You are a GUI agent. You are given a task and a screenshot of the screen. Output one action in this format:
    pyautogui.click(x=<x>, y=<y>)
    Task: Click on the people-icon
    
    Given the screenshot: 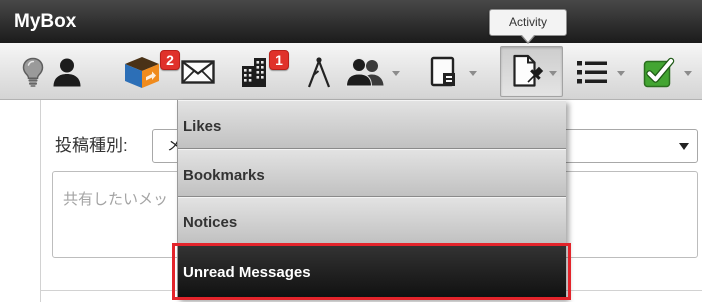 What is the action you would take?
    pyautogui.click(x=365, y=72)
    